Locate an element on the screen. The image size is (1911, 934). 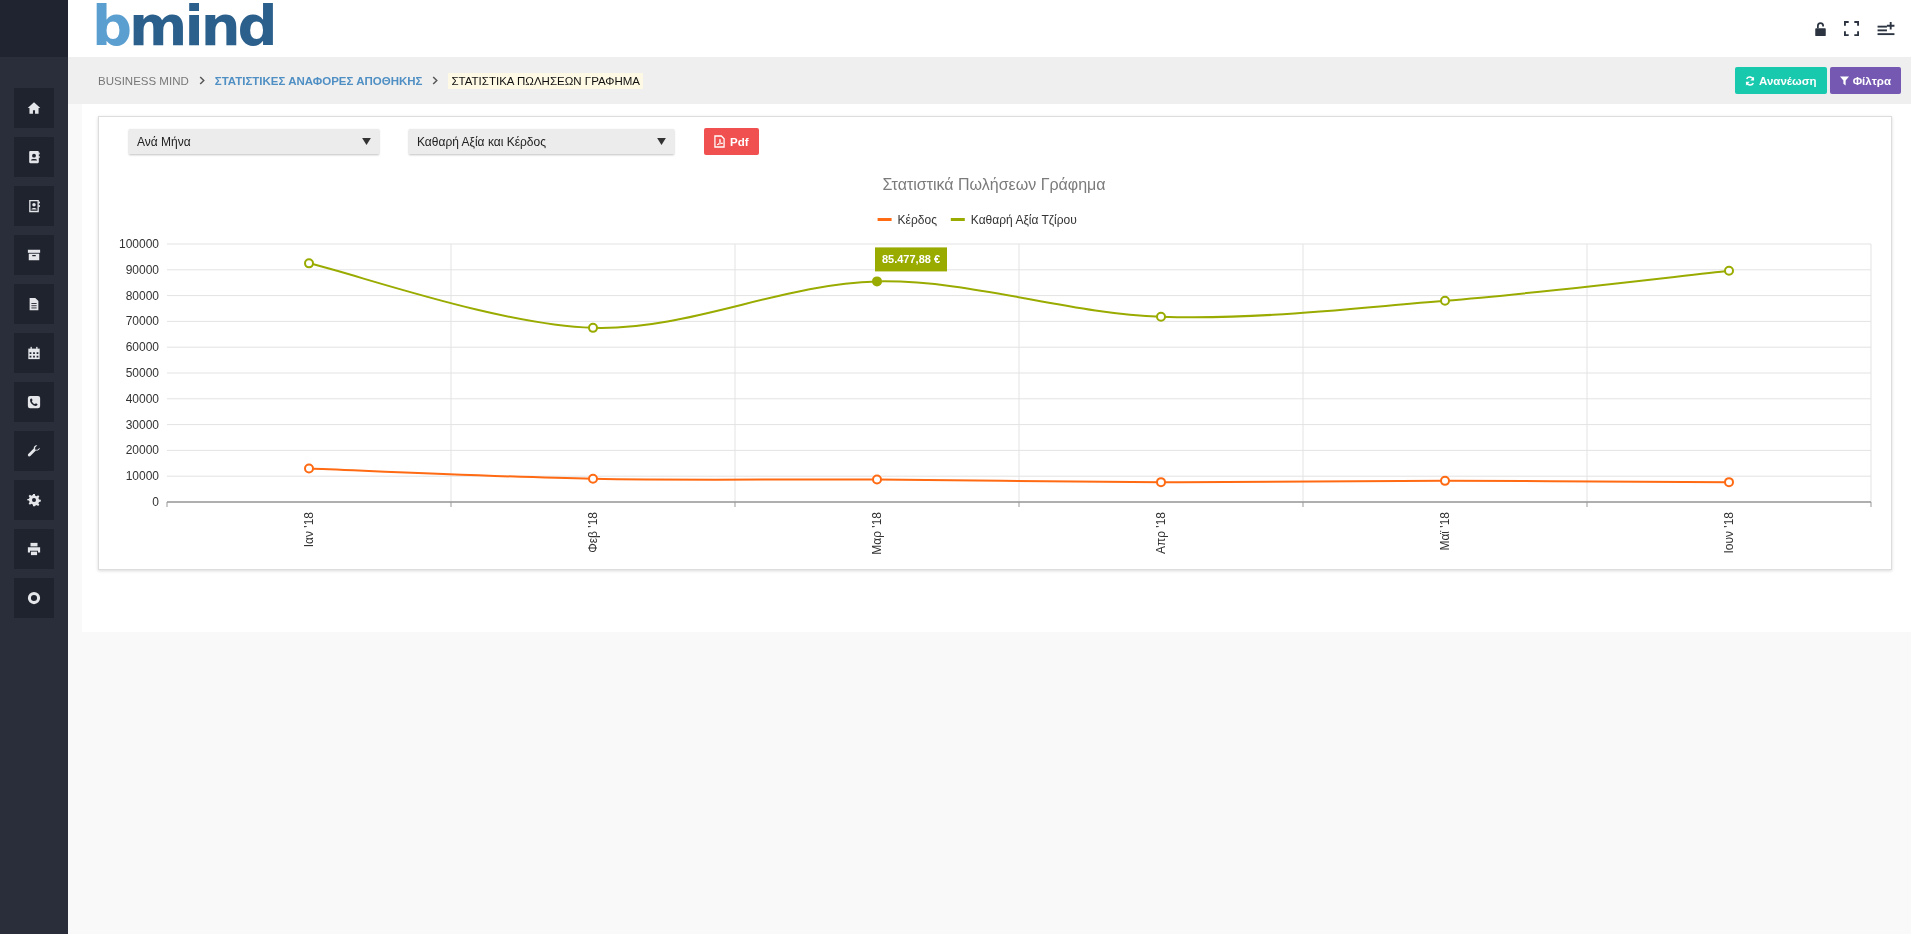
wrench-icon is located at coordinates (34, 451).